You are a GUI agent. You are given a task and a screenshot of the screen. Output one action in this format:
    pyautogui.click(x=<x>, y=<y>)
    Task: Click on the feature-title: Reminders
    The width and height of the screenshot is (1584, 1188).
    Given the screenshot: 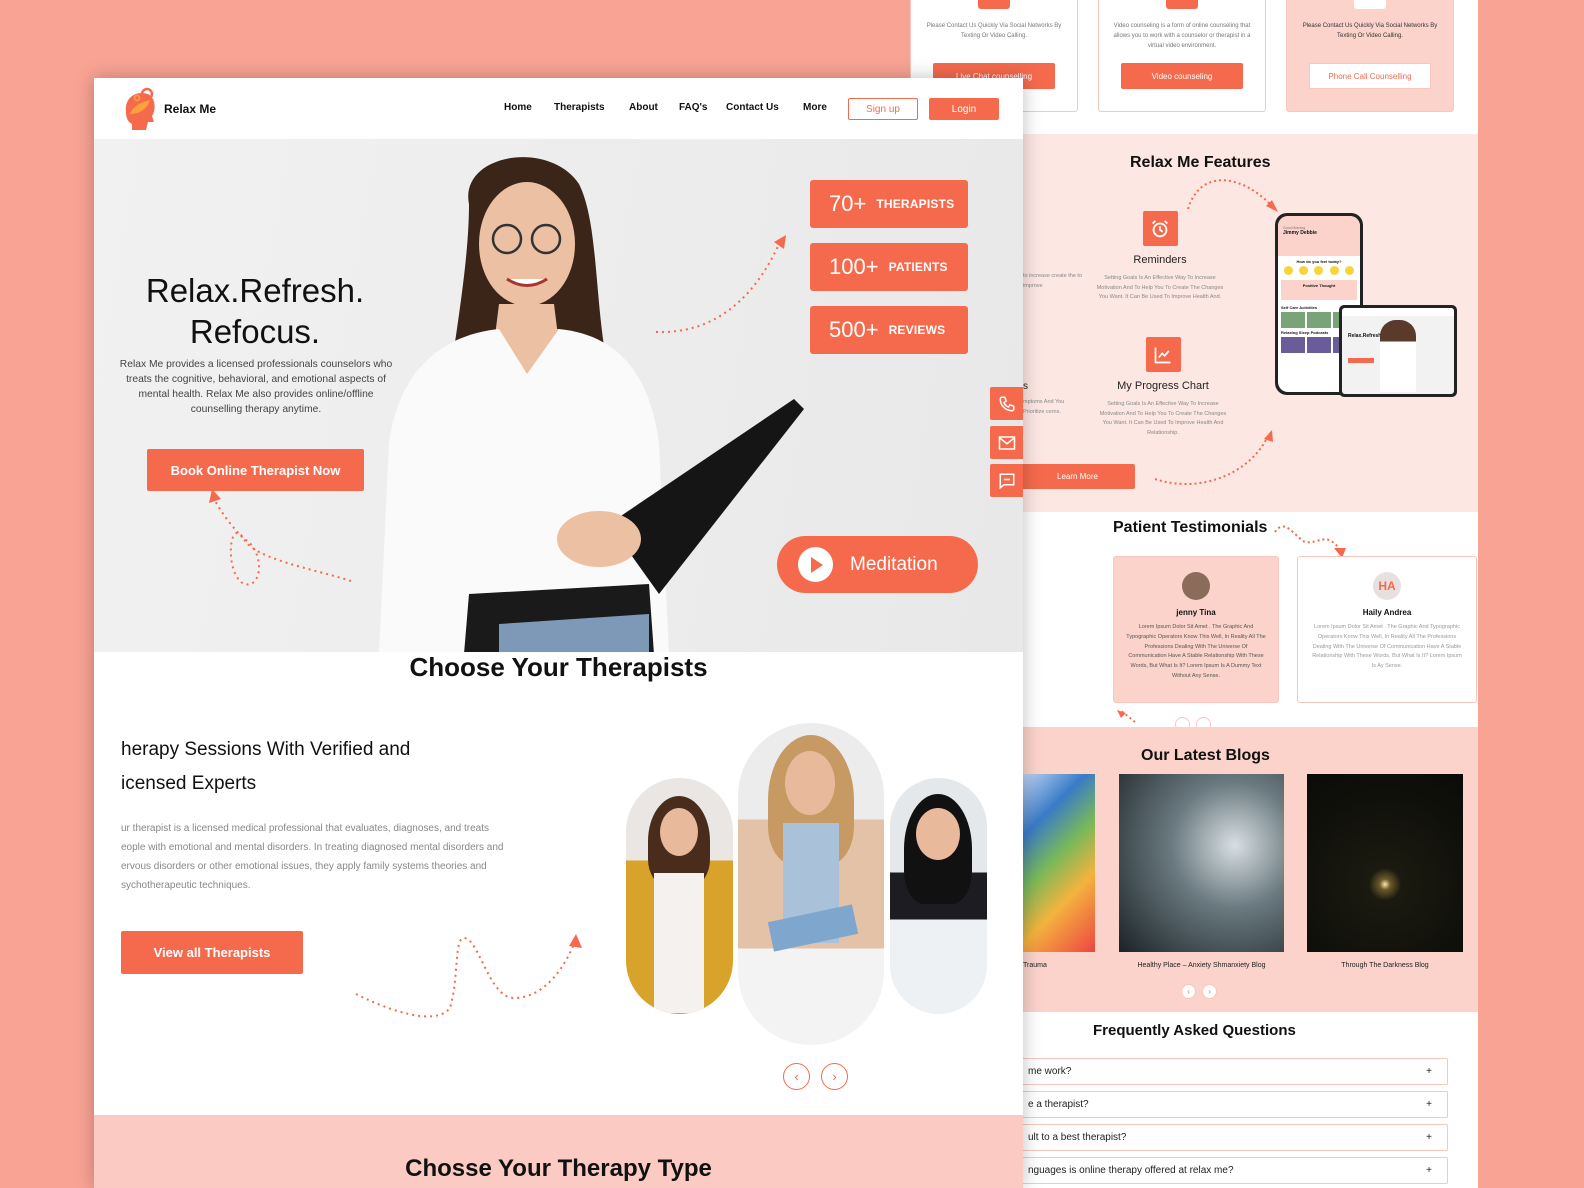 What is the action you would take?
    pyautogui.click(x=1160, y=260)
    